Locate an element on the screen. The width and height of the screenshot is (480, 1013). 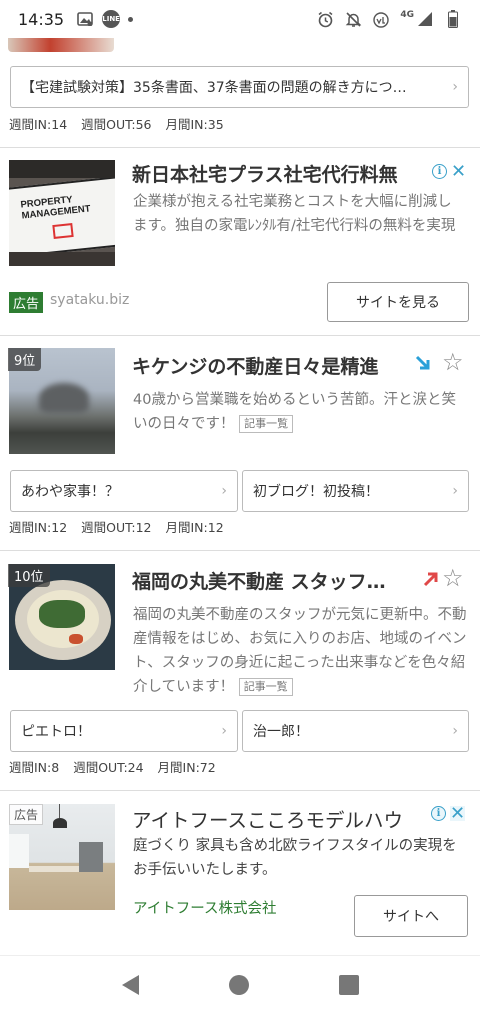
article-link: 治一郎！ › is located at coordinates (355, 731).